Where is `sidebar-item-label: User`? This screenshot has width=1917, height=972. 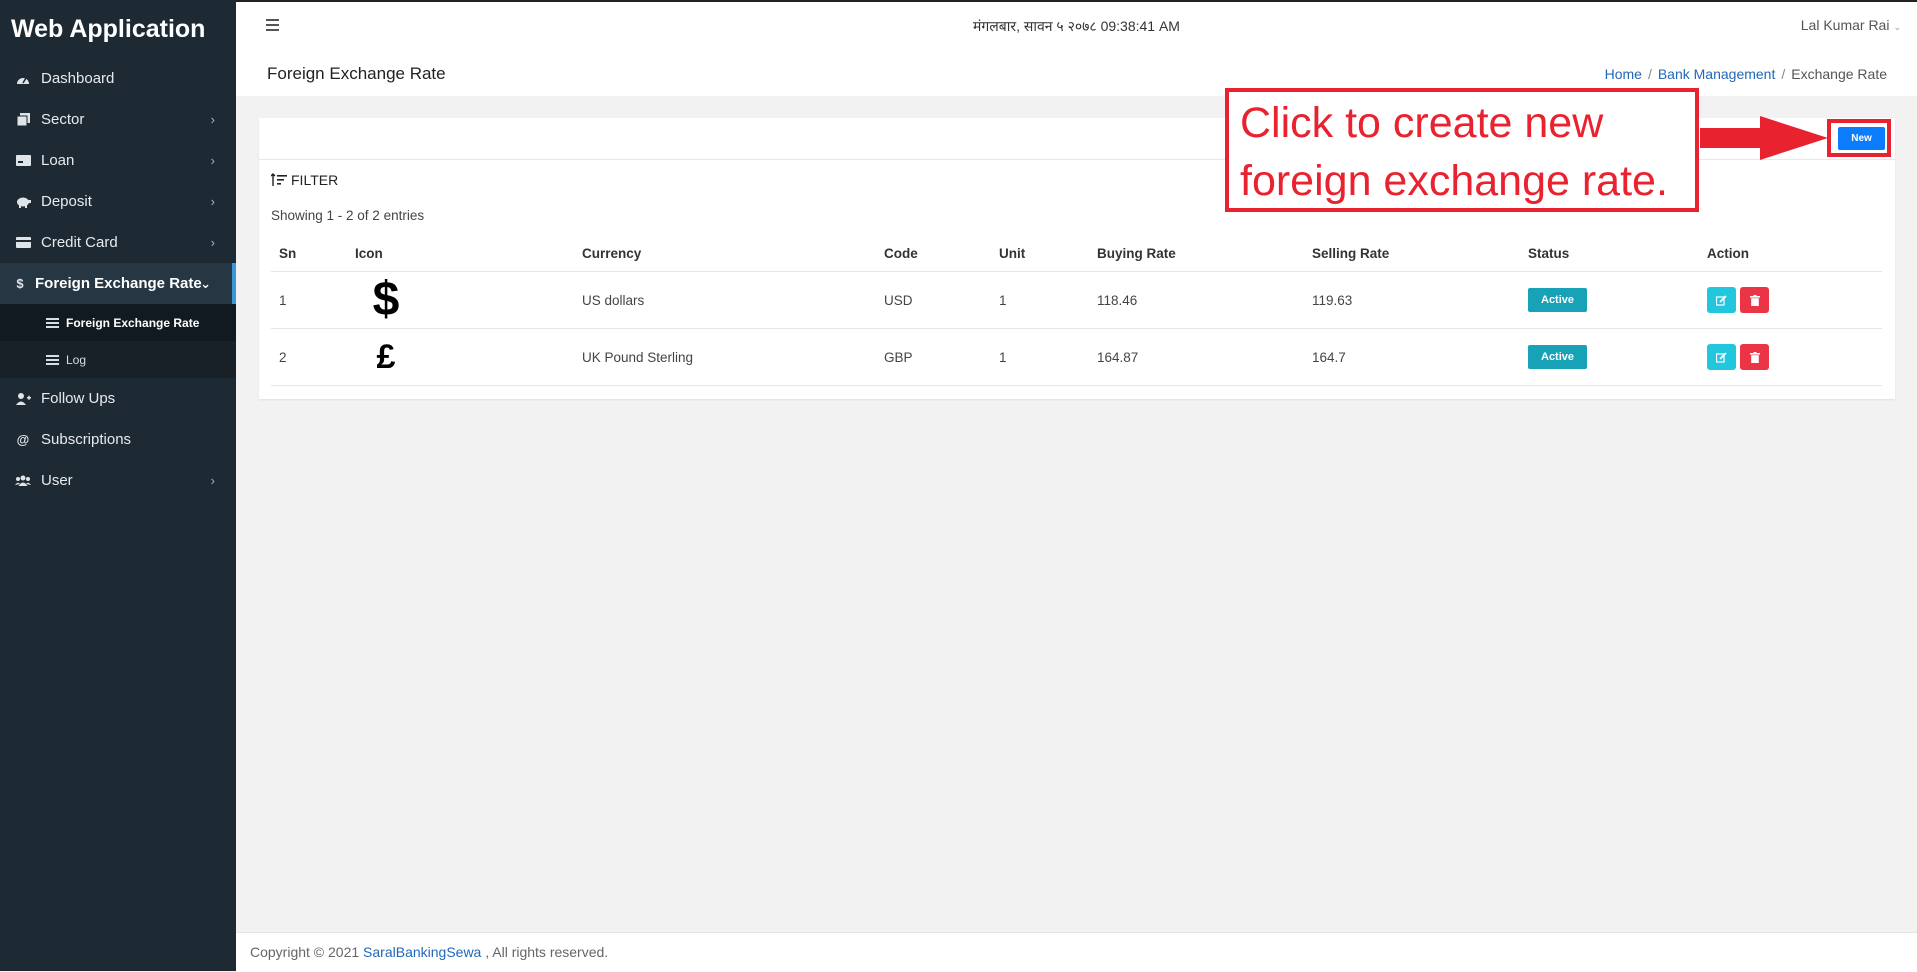 sidebar-item-label: User is located at coordinates (57, 480).